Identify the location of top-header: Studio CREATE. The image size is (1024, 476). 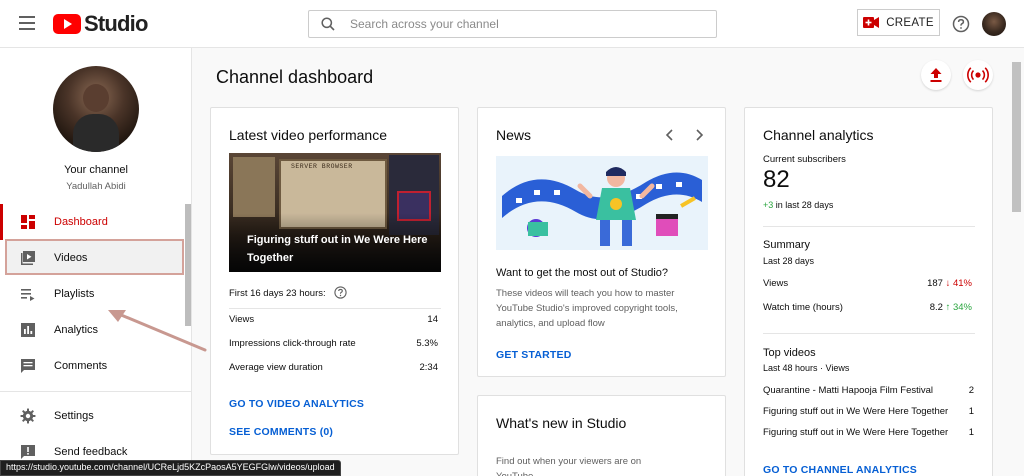
(512, 24).